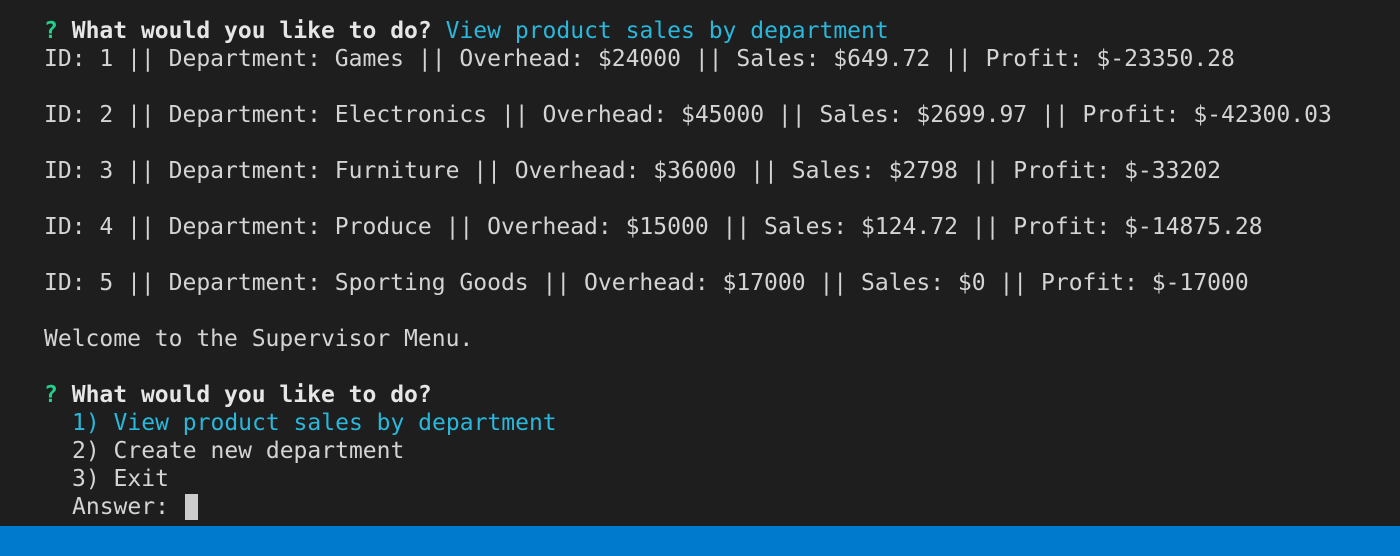 This screenshot has height=556, width=1400. What do you see at coordinates (251, 395) in the screenshot?
I see `menu-prompt-question: What would you like to do?` at bounding box center [251, 395].